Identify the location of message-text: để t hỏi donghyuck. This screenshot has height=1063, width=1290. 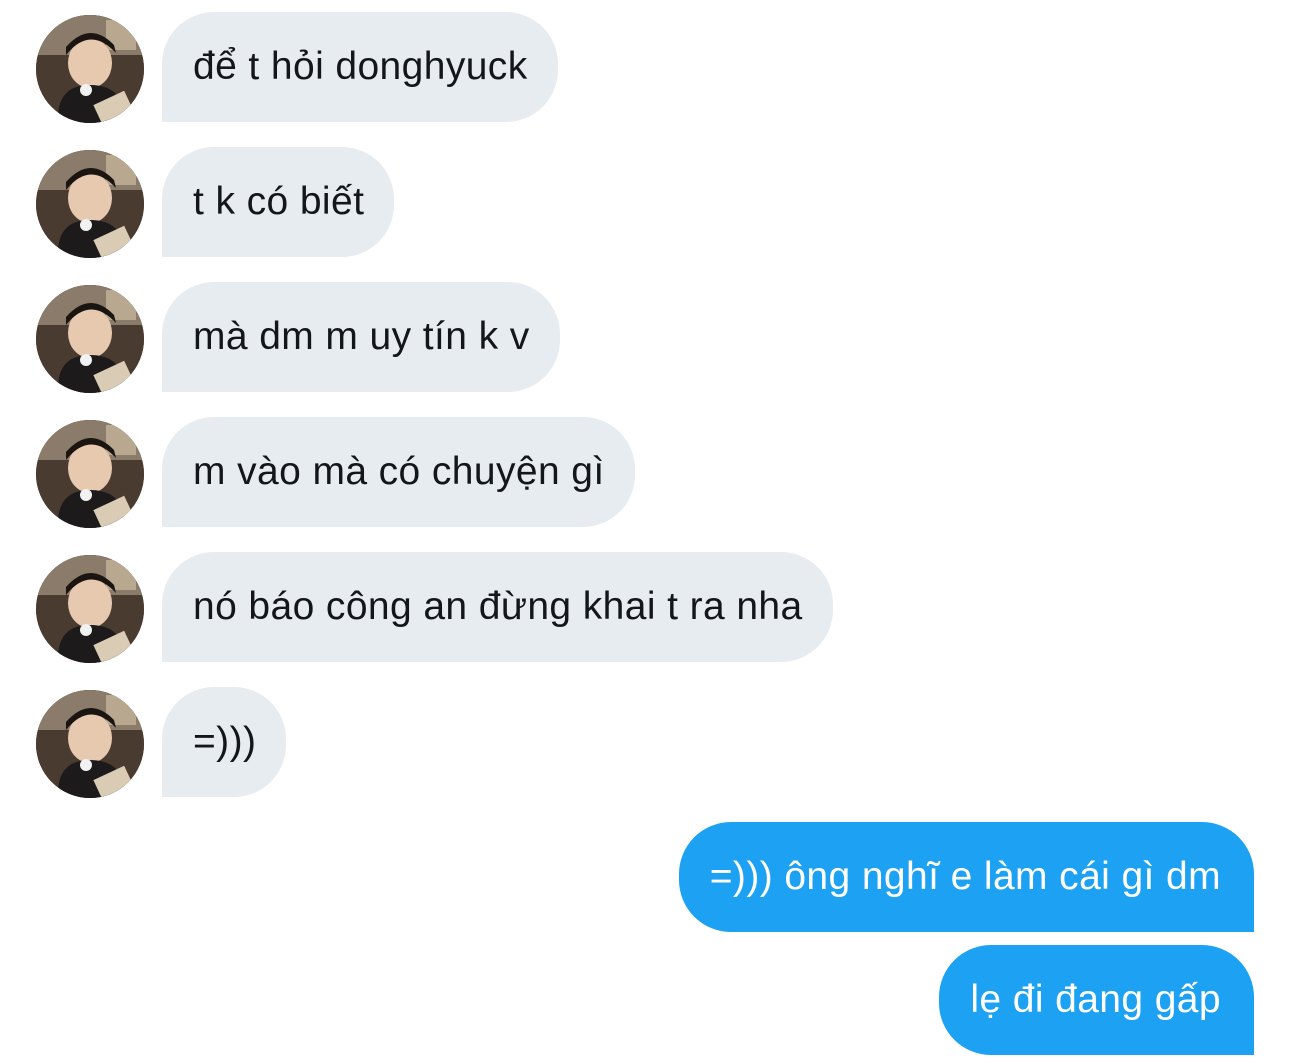
(360, 66).